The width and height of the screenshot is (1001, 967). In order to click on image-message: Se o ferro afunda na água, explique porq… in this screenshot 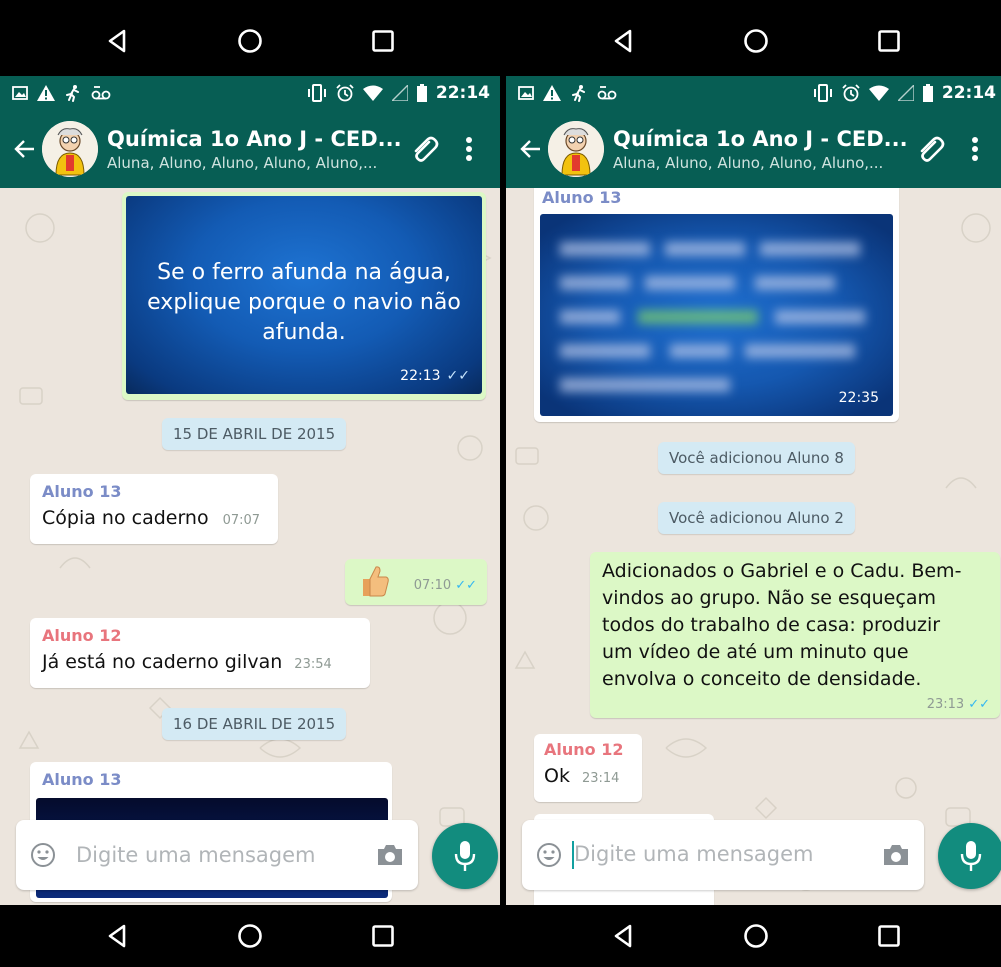, I will do `click(304, 296)`.